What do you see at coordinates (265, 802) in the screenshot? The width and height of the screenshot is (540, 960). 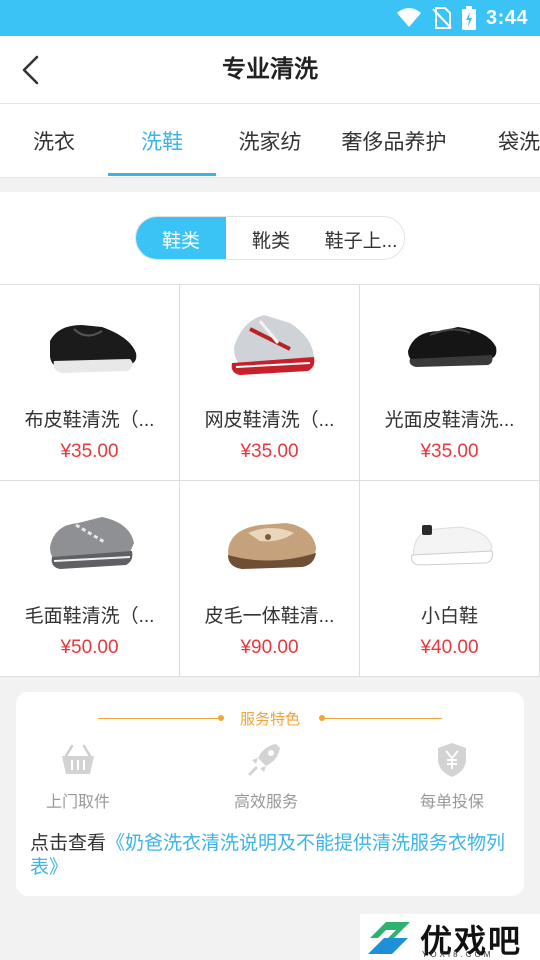 I see `feature-label: 高效服务` at bounding box center [265, 802].